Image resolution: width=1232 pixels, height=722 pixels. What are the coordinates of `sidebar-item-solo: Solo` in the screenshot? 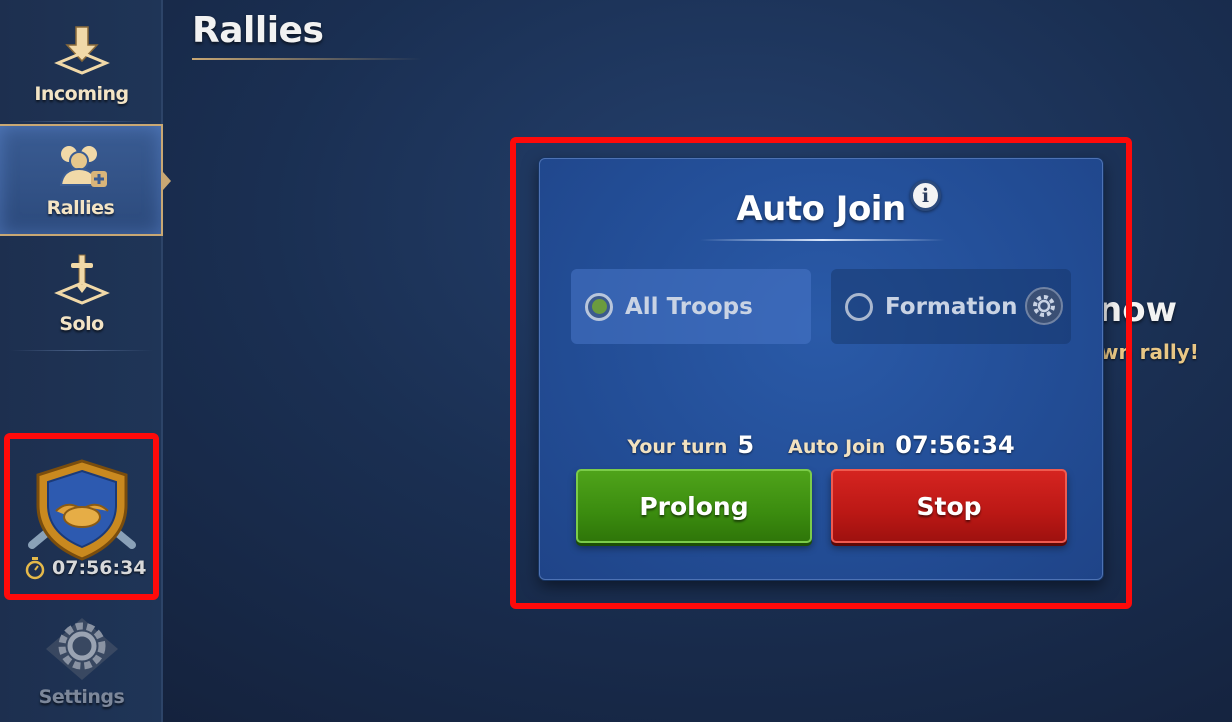 It's located at (81, 294).